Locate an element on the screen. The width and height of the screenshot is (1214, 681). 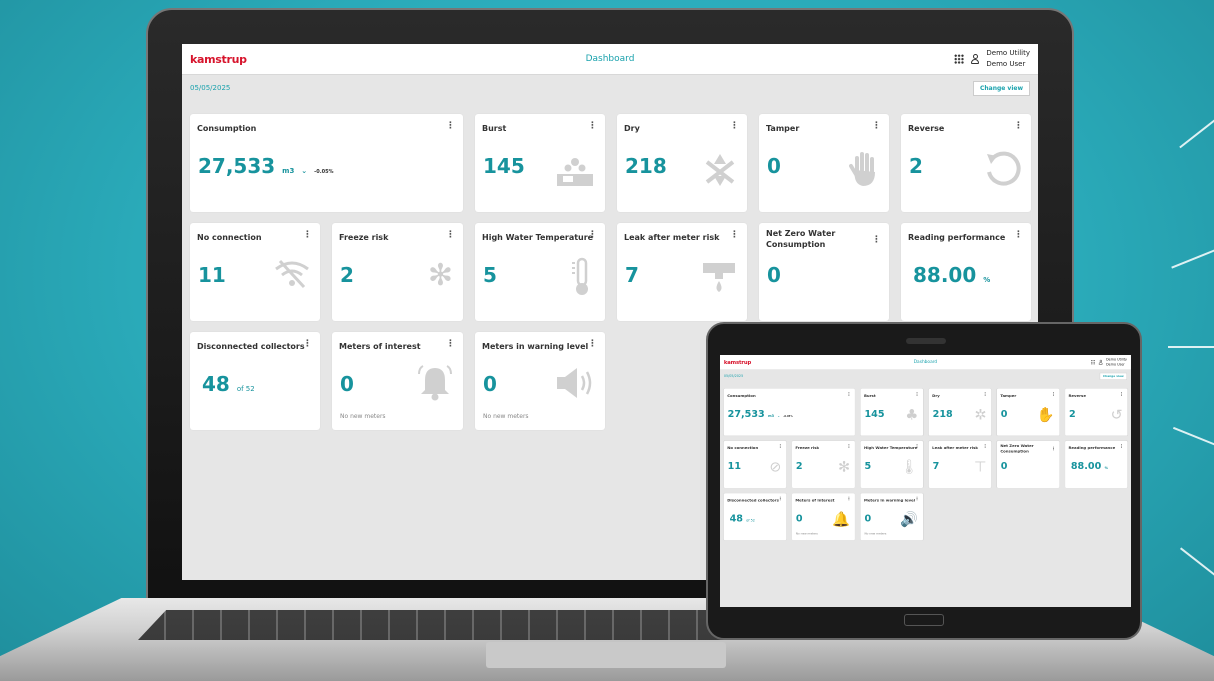
consumption-trend: -0.05% is located at coordinates (788, 416).